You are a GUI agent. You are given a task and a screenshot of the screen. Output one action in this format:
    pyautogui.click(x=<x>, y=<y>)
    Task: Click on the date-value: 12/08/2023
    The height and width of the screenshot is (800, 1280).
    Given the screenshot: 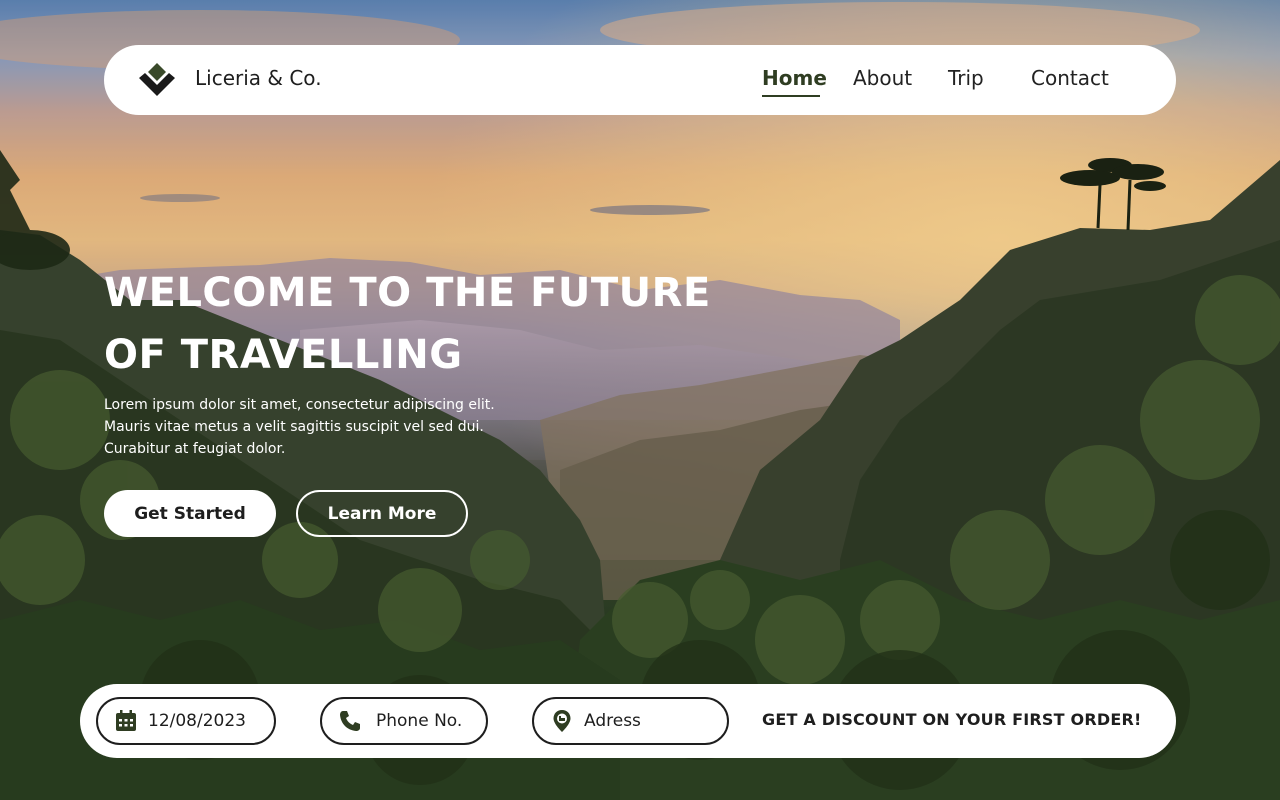 What is the action you would take?
    pyautogui.click(x=197, y=721)
    